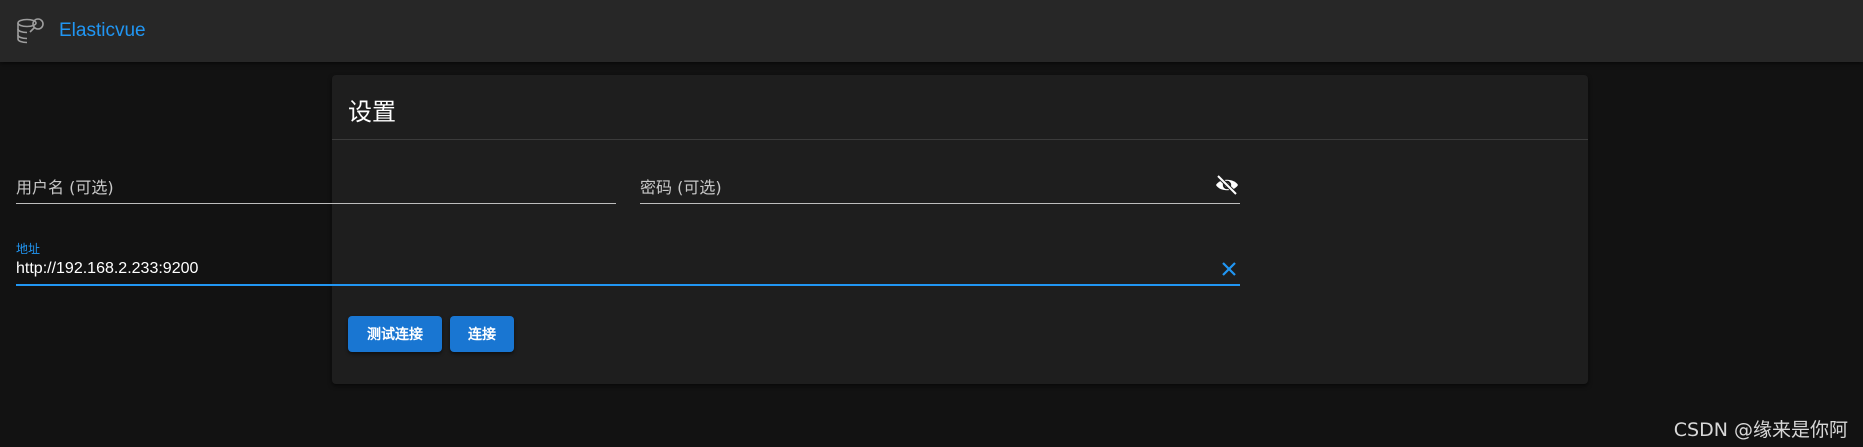  What do you see at coordinates (102, 31) in the screenshot?
I see `app-title: Elasticvue` at bounding box center [102, 31].